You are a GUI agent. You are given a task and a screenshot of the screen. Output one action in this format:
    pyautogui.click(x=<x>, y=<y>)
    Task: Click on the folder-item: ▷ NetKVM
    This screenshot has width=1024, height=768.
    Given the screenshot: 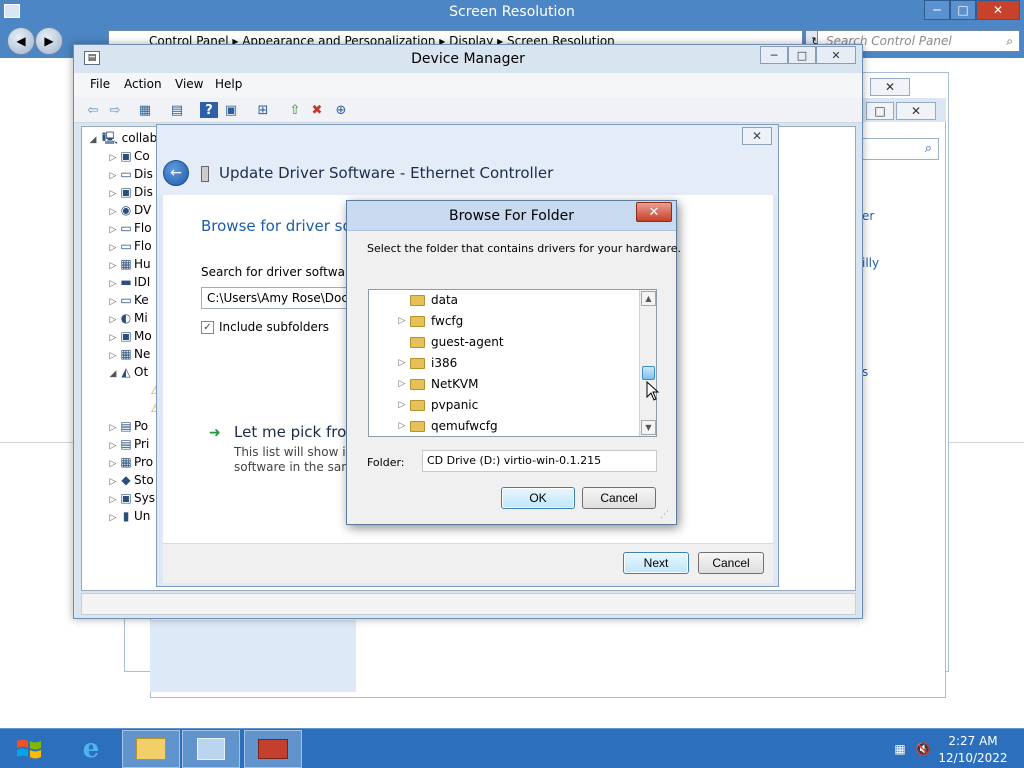 What is the action you would take?
    pyautogui.click(x=438, y=384)
    